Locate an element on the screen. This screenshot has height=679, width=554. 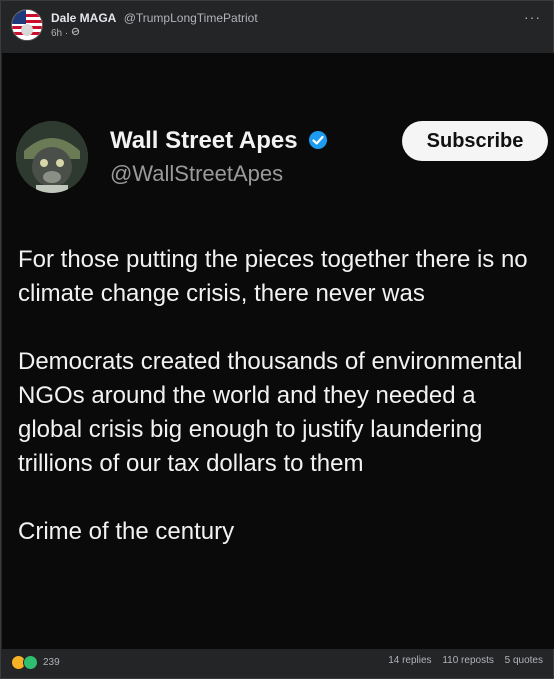
author-handle: @TrumpLongTimePatriot is located at coordinates (191, 18).